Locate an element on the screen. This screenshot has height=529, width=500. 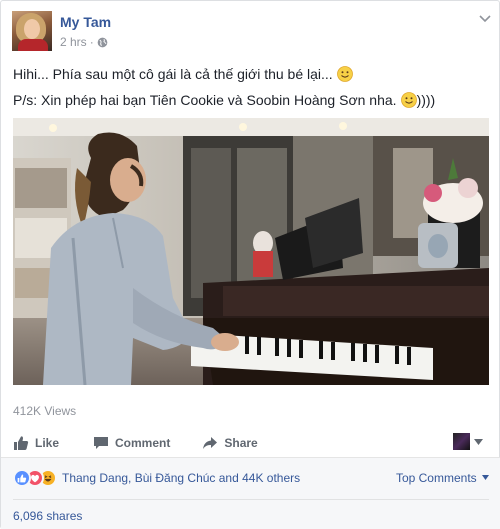
reaction-names: Thang Dang, Bùi Đăng Chúc and 44K others is located at coordinates (181, 478).